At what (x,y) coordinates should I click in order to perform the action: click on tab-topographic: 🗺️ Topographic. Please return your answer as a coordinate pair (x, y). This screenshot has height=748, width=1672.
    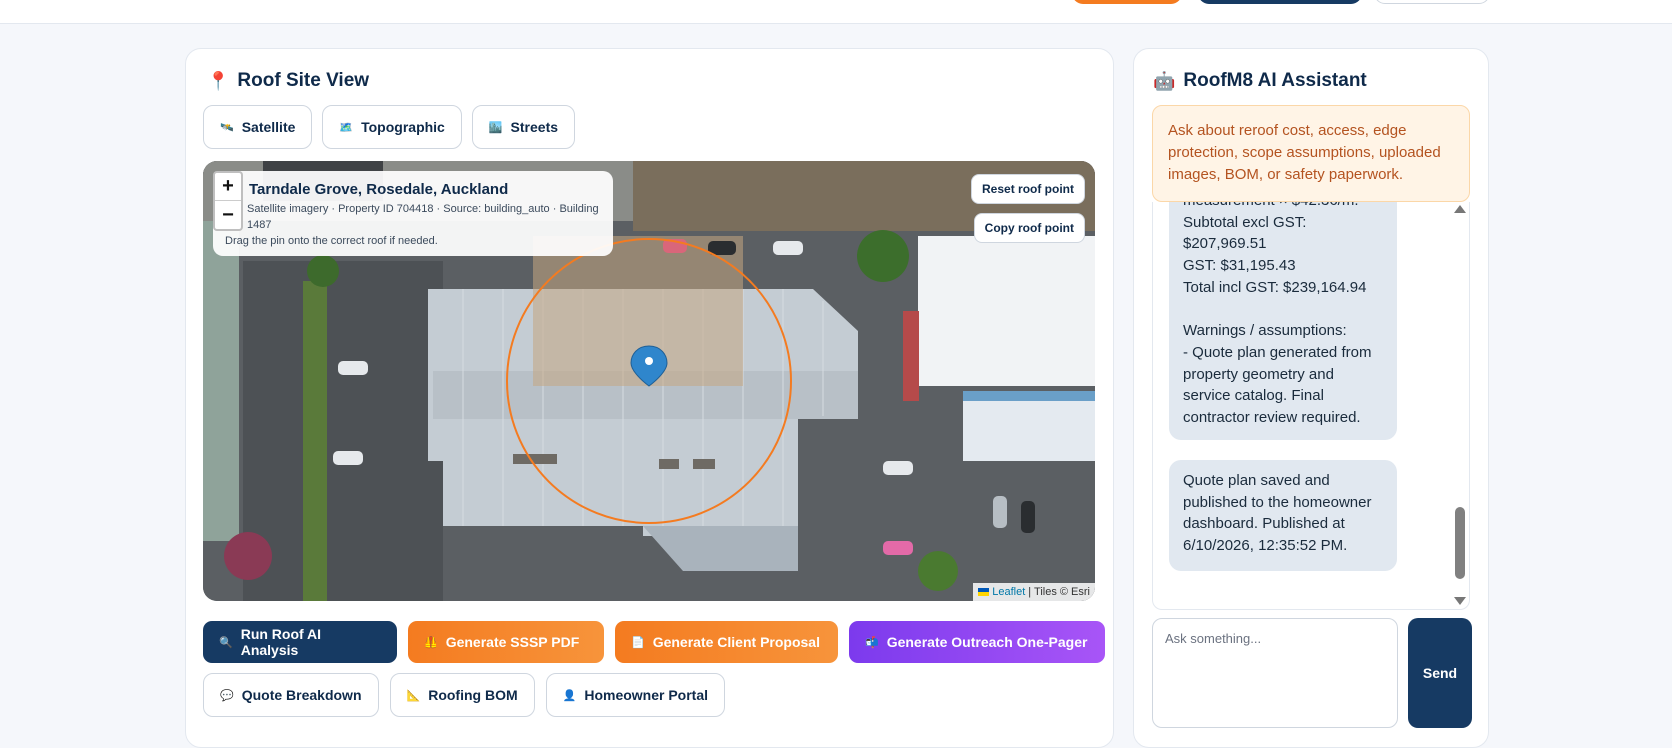
    Looking at the image, I should click on (392, 127).